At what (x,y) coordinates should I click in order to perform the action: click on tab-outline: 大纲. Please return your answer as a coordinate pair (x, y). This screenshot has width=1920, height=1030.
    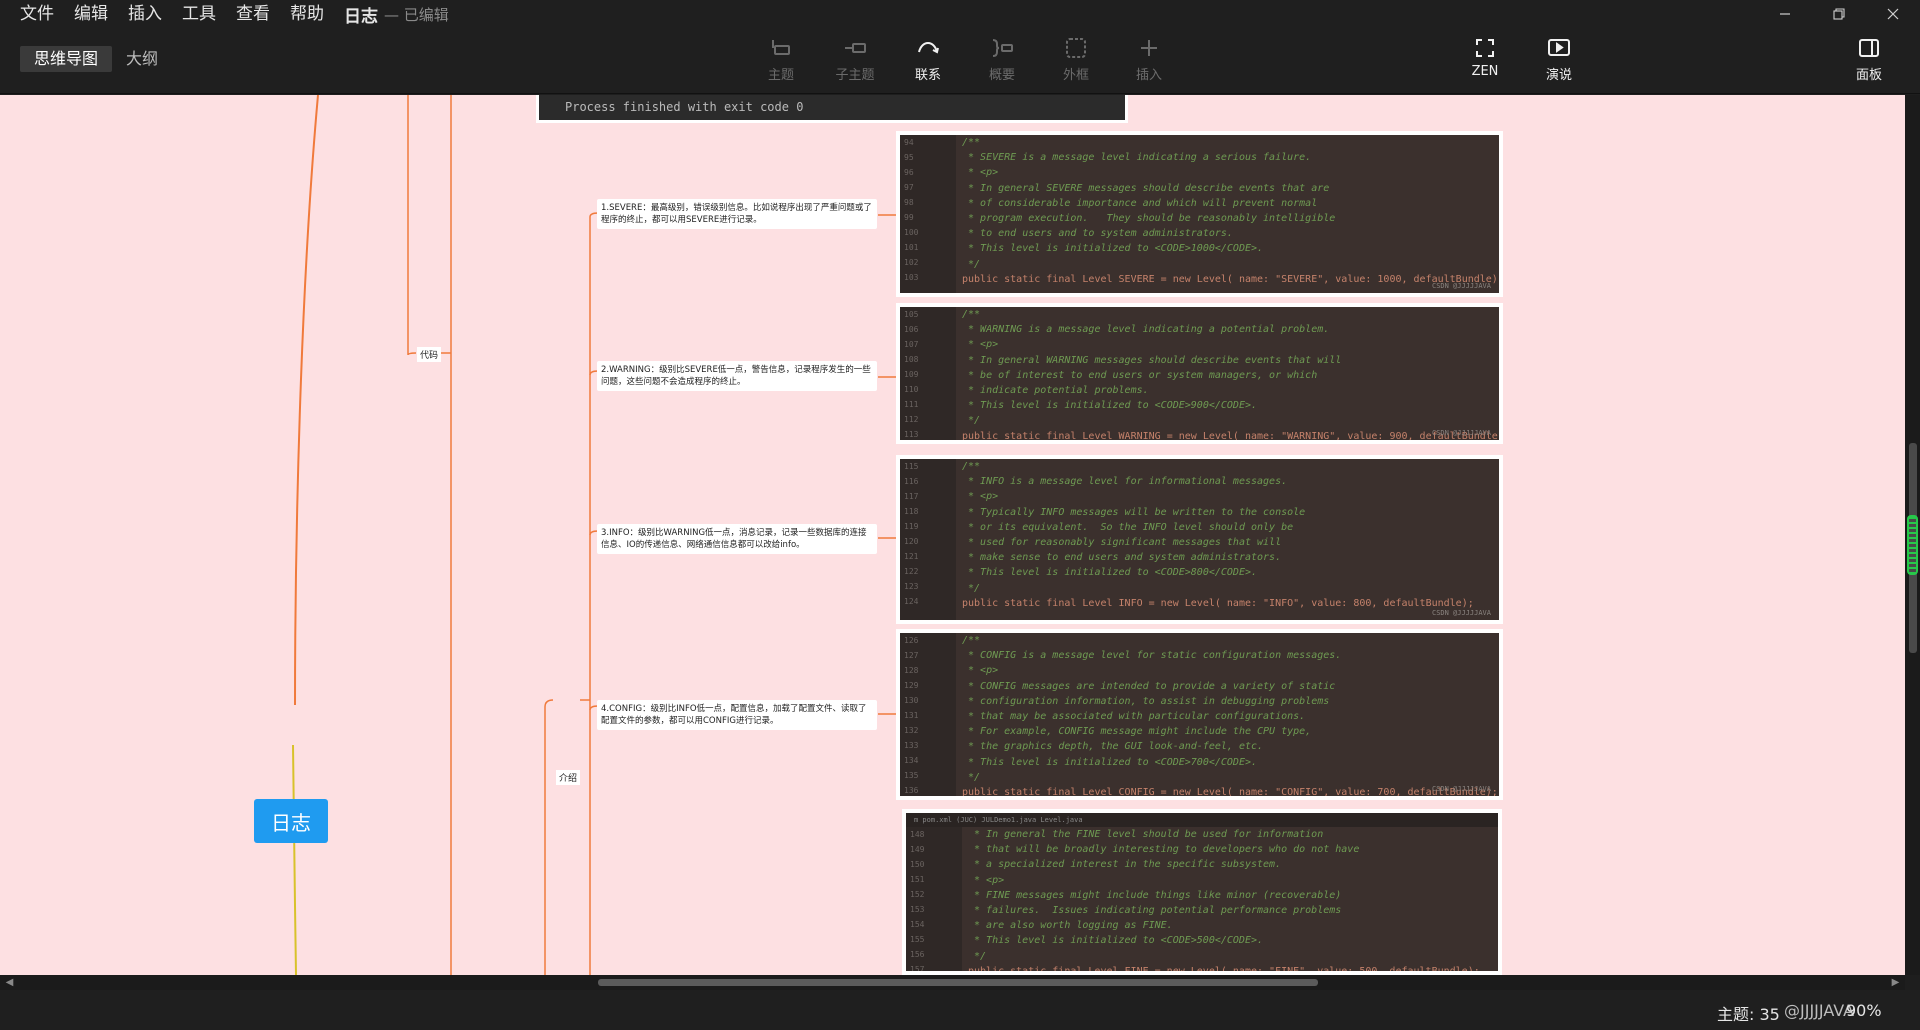
    Looking at the image, I should click on (142, 59).